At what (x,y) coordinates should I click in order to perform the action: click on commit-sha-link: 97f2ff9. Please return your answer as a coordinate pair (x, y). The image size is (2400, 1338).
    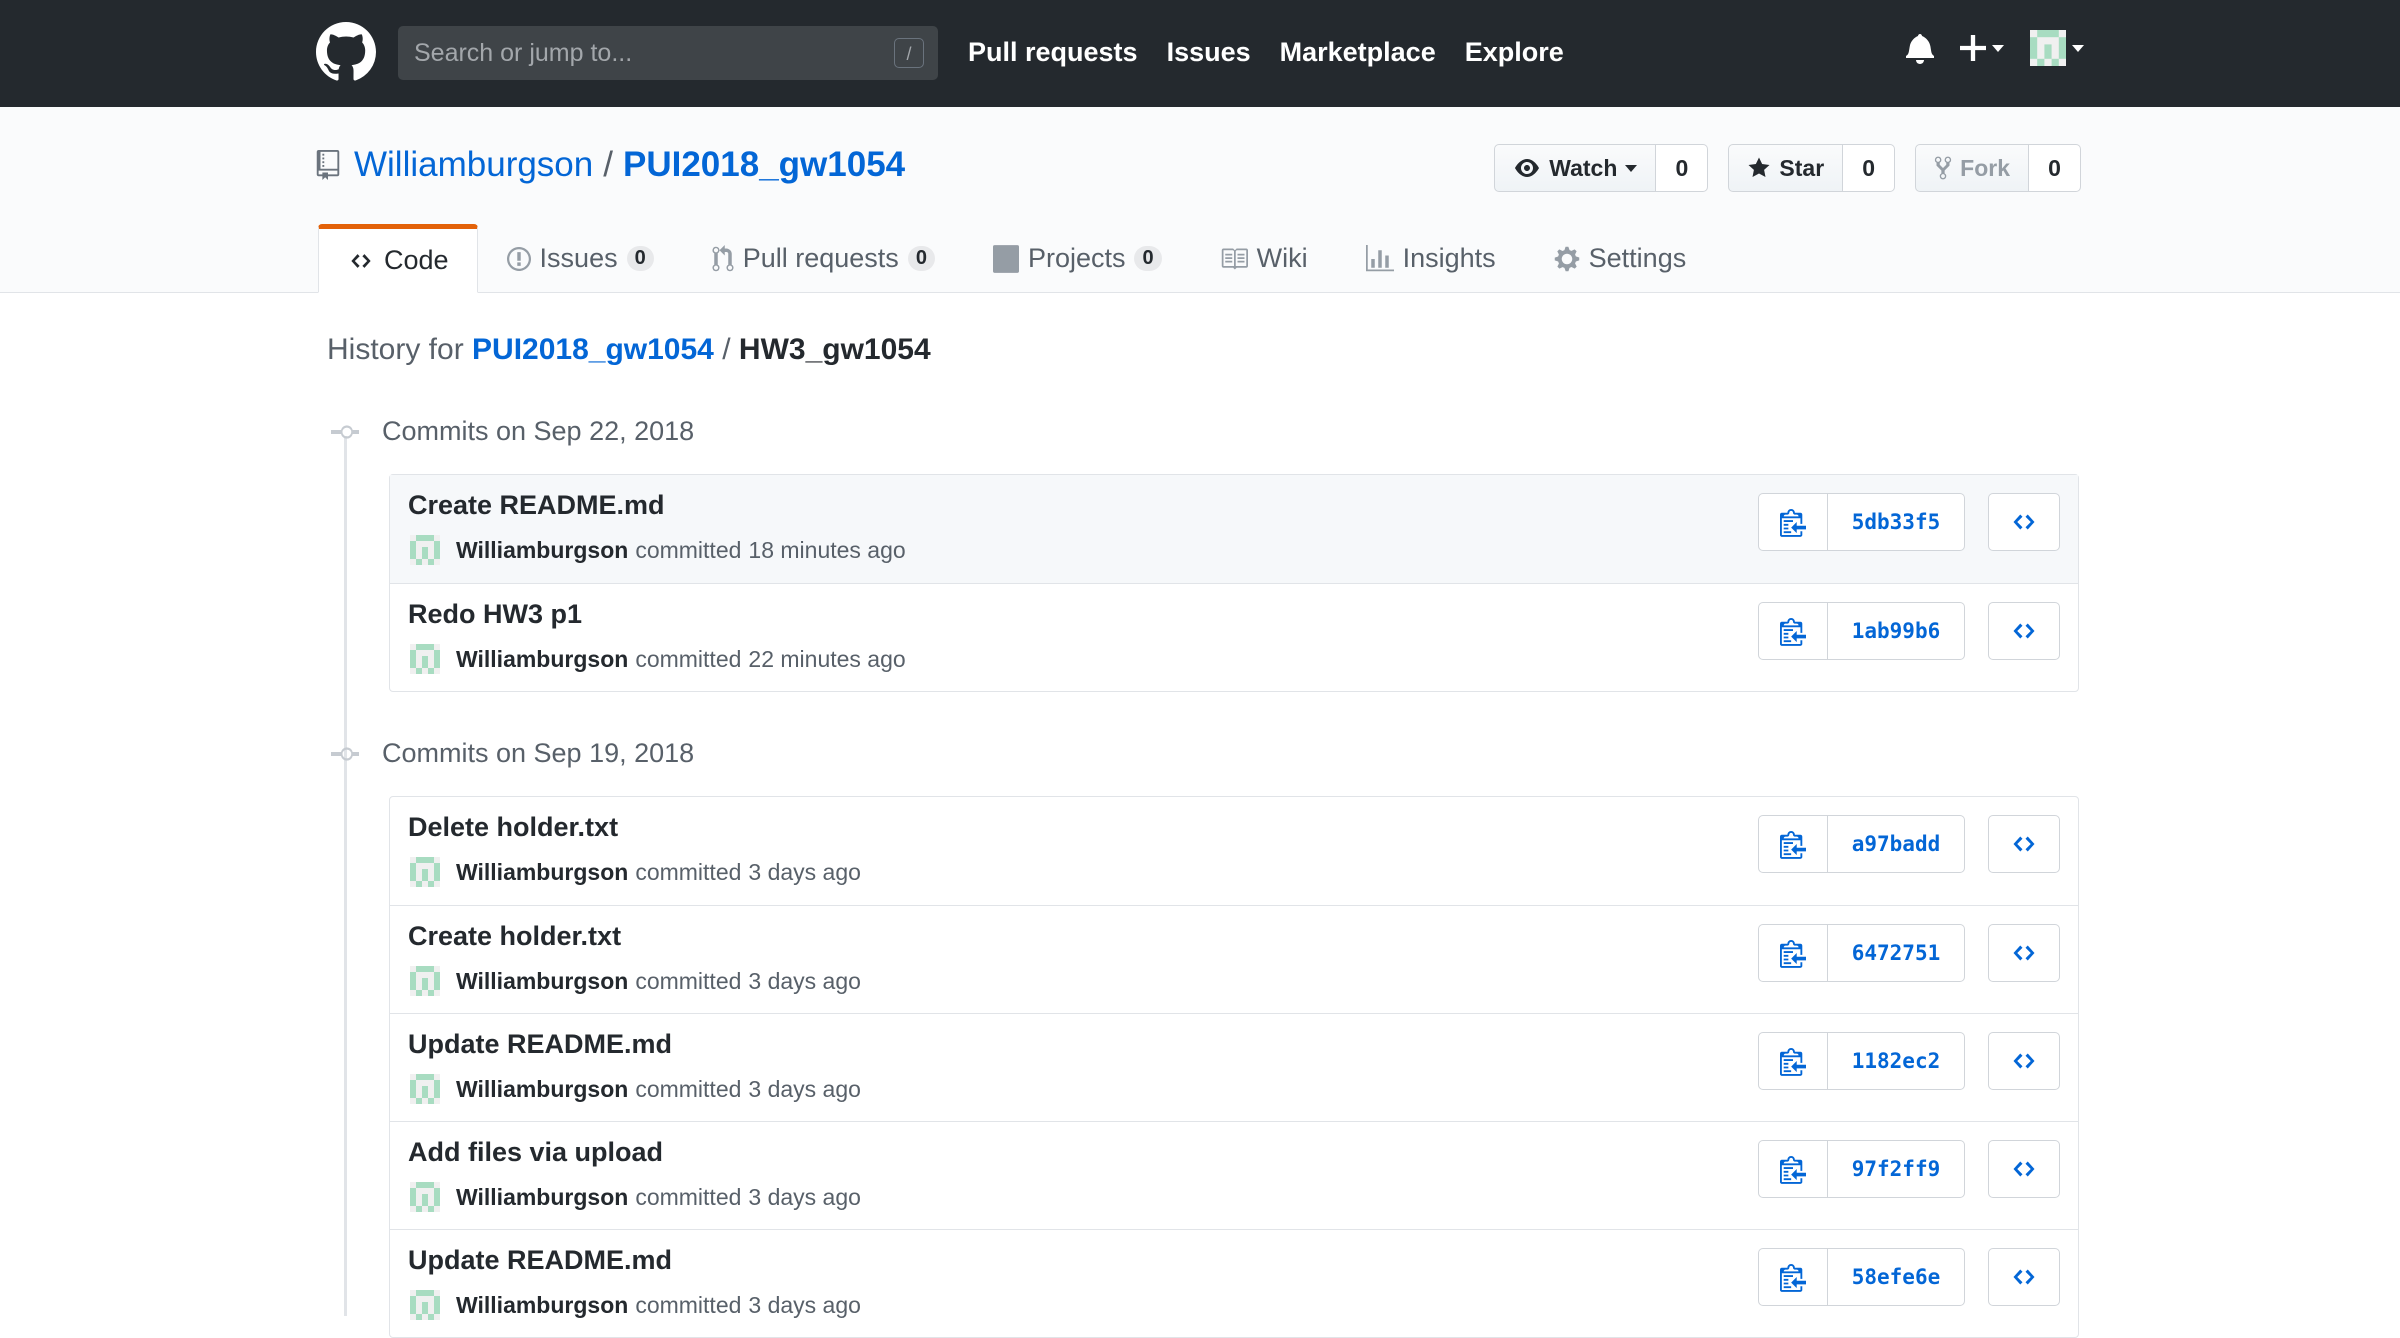
    Looking at the image, I should click on (1896, 1169).